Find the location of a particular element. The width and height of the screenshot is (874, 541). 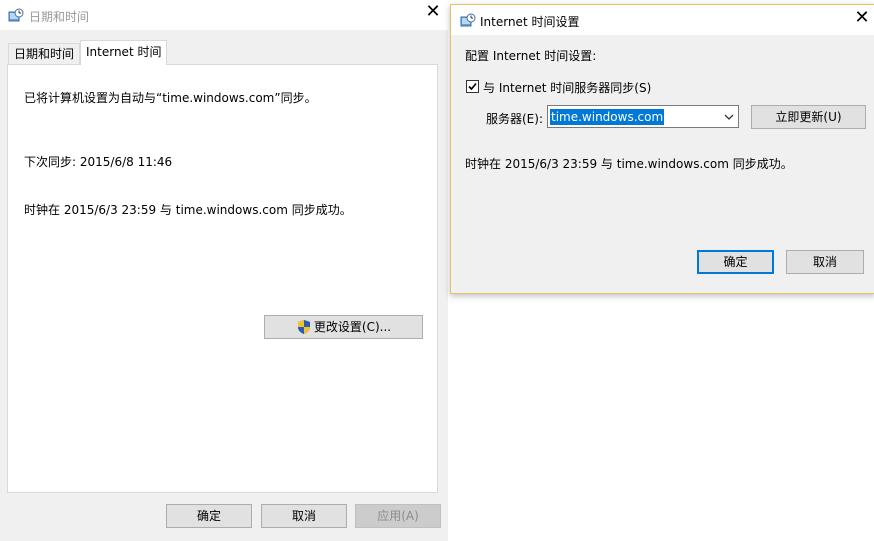

checkmark-icon is located at coordinates (472, 86).